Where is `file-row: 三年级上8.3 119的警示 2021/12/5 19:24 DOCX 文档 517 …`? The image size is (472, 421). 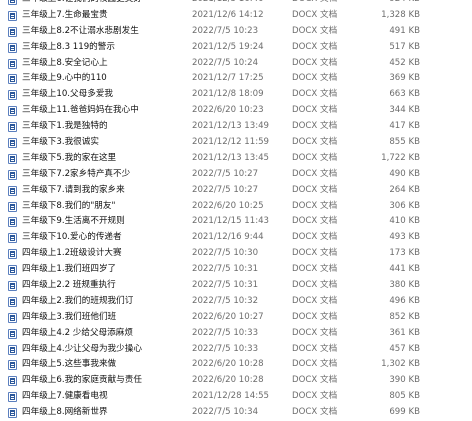
file-row: 三年级上8.3 119的警示 2021/12/5 19:24 DOCX 文档 517 … is located at coordinates (236, 48).